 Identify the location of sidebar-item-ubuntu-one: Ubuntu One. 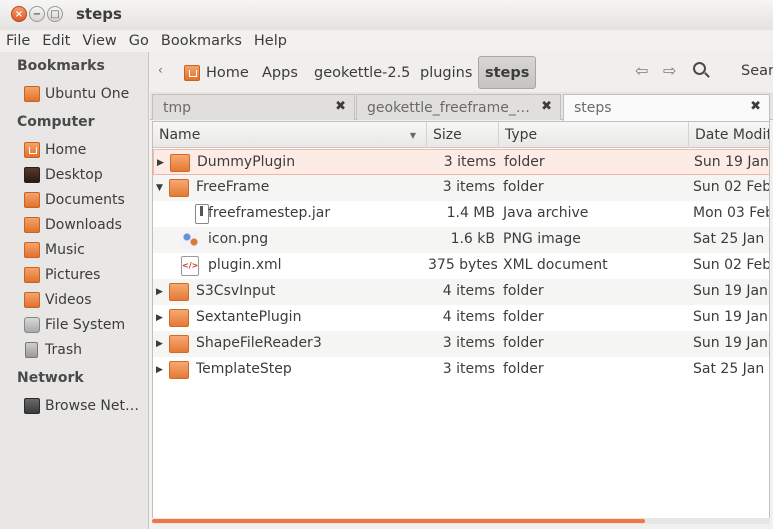
(85, 94).